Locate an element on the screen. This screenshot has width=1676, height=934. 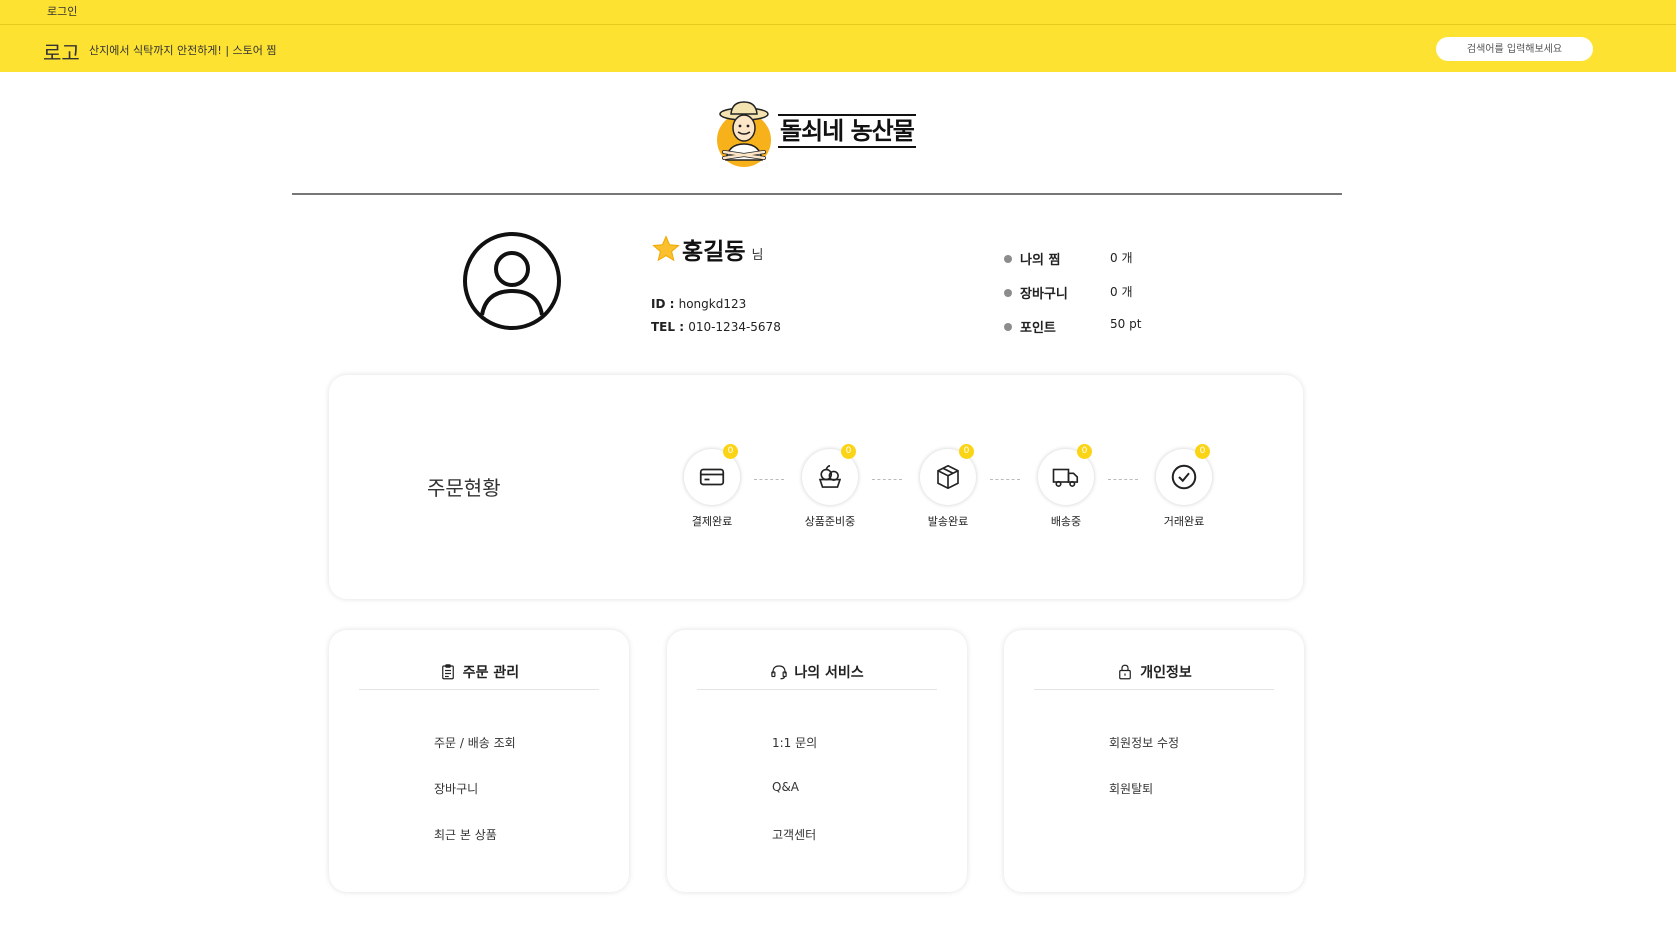
profile-tel-value: 010-1234-5678 is located at coordinates (734, 327).